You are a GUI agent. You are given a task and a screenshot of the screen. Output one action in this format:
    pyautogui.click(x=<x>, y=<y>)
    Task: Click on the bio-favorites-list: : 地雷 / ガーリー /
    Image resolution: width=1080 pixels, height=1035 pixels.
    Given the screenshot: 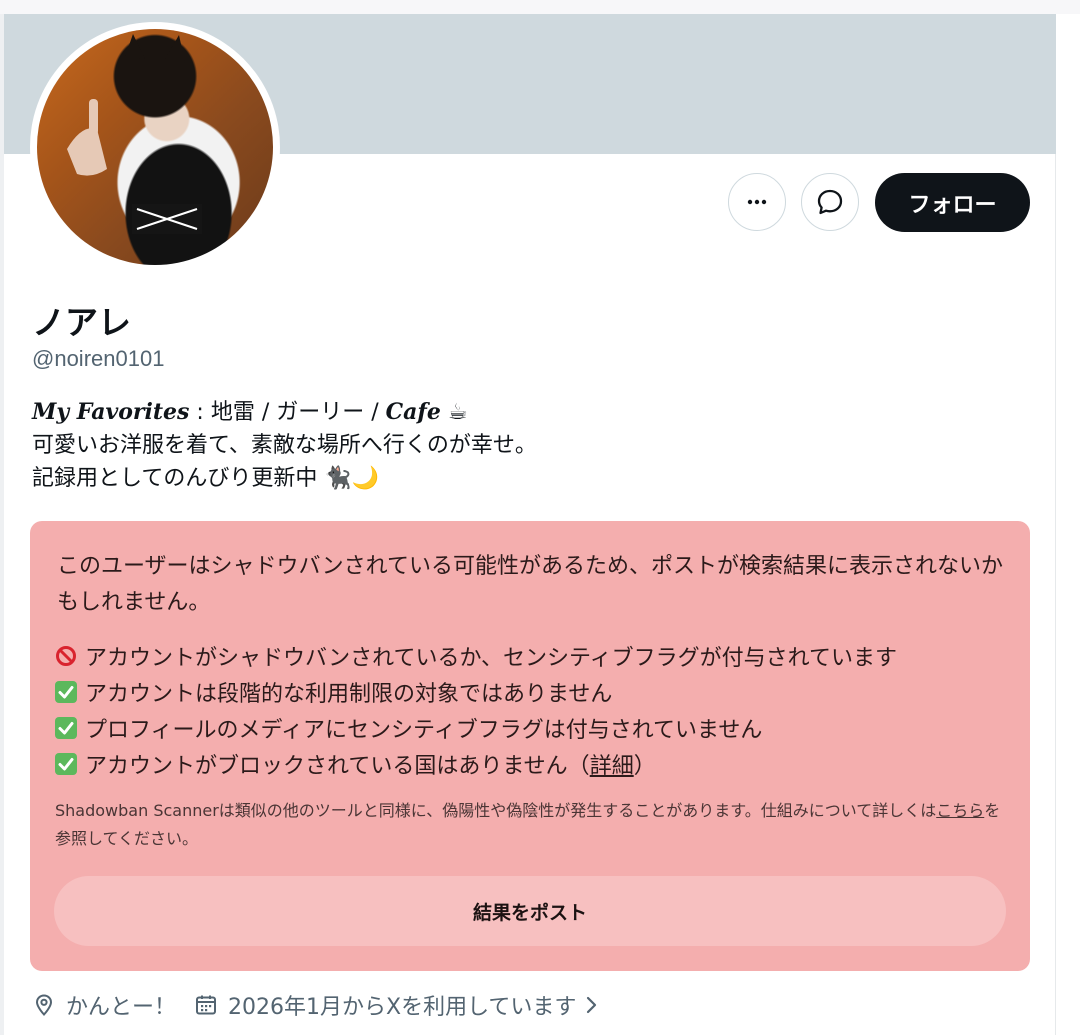 What is the action you would take?
    pyautogui.click(x=287, y=412)
    